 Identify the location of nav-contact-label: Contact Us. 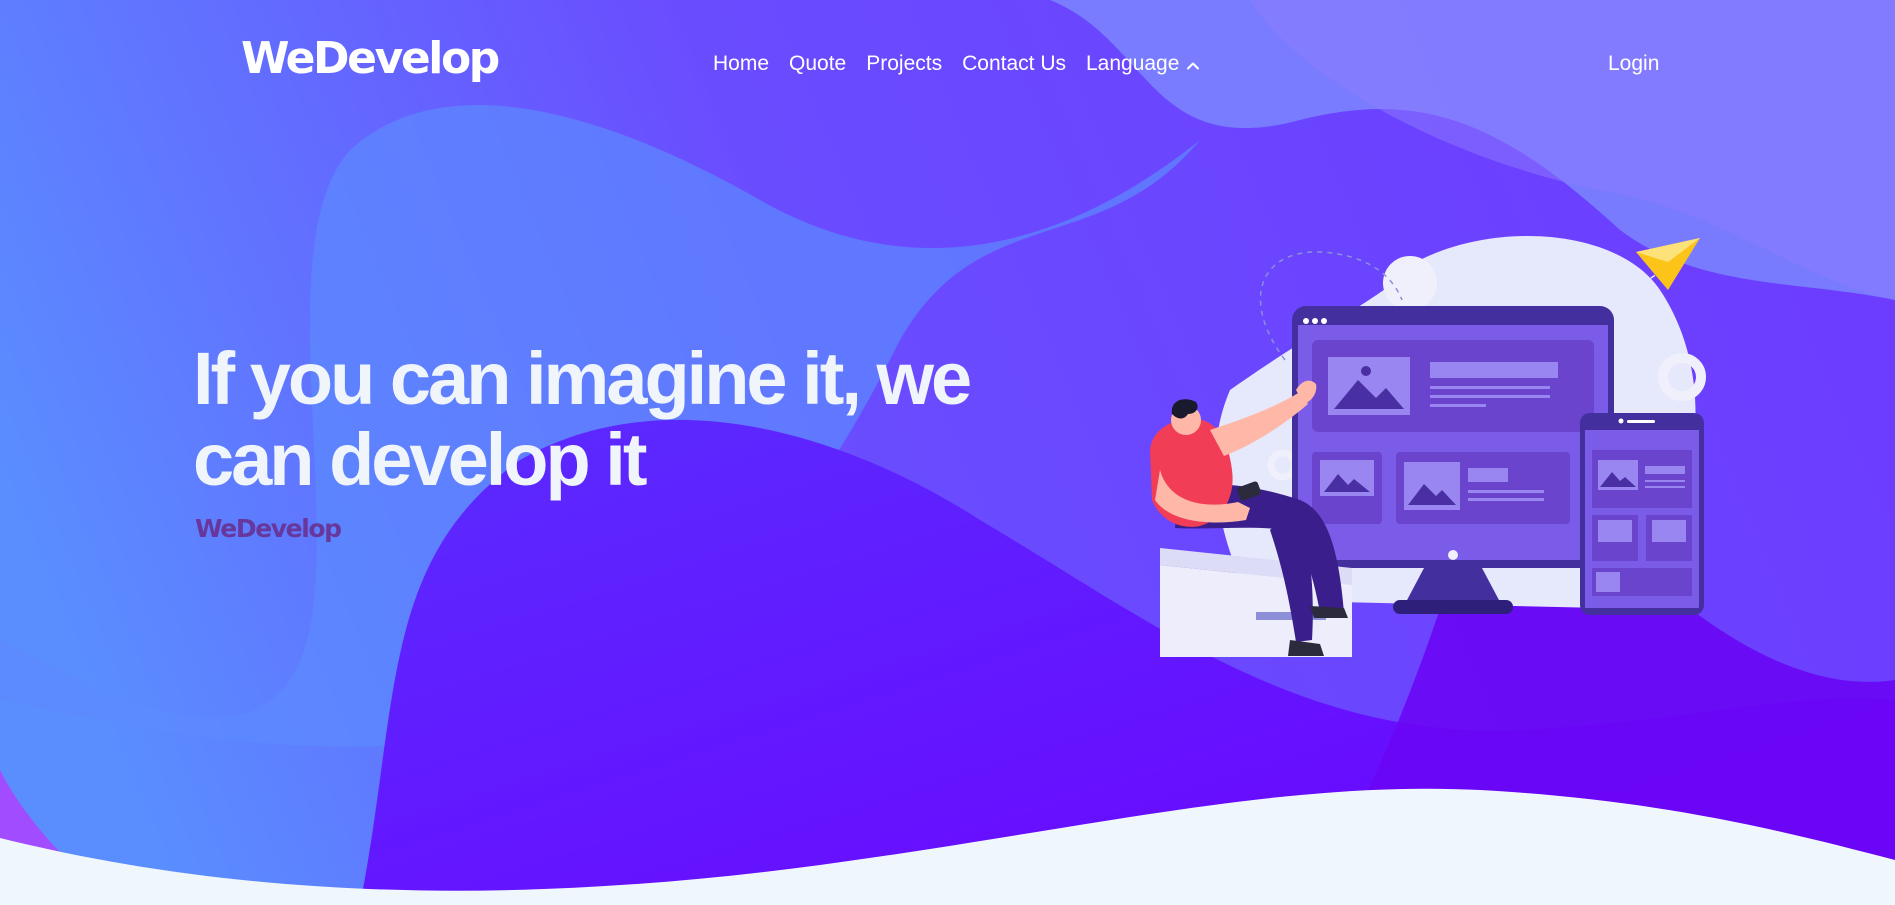
(1014, 63).